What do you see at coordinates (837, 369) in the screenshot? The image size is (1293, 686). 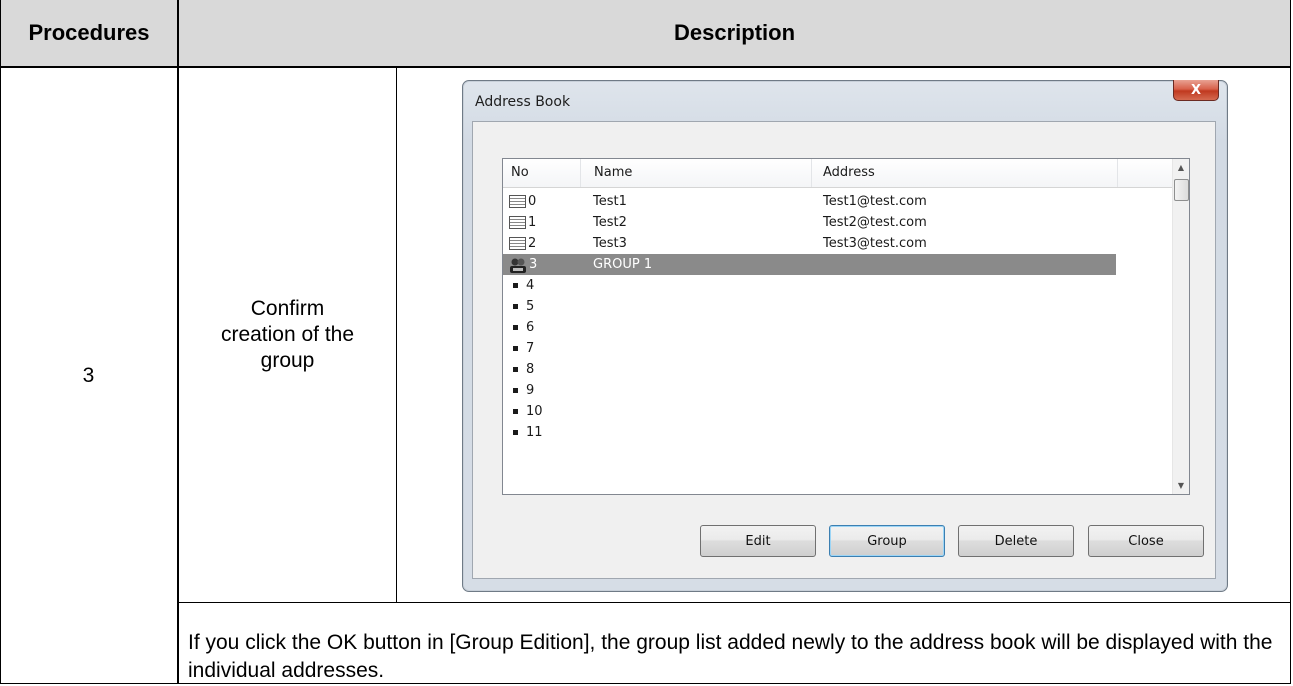 I see `list-item: 8` at bounding box center [837, 369].